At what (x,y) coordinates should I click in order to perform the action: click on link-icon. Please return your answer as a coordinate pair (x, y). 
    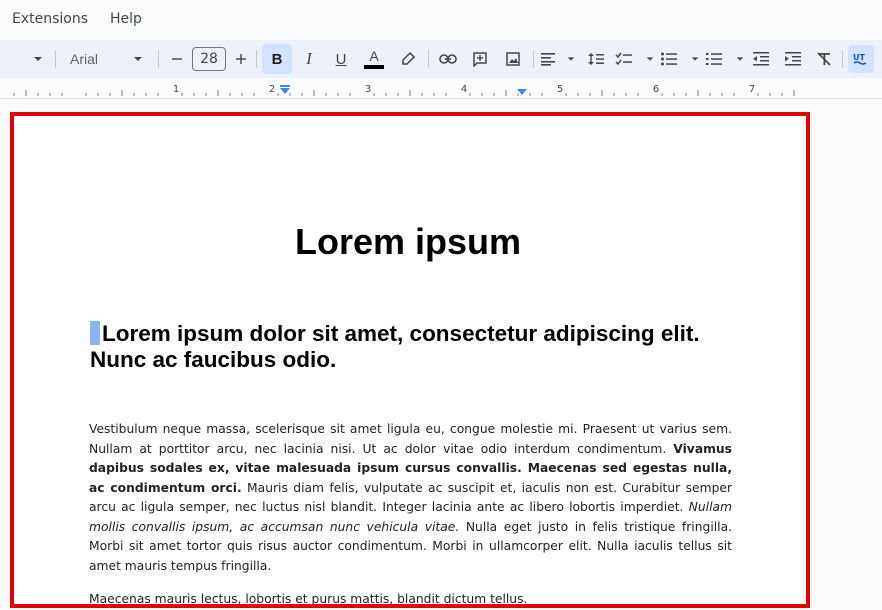
    Looking at the image, I should click on (448, 59).